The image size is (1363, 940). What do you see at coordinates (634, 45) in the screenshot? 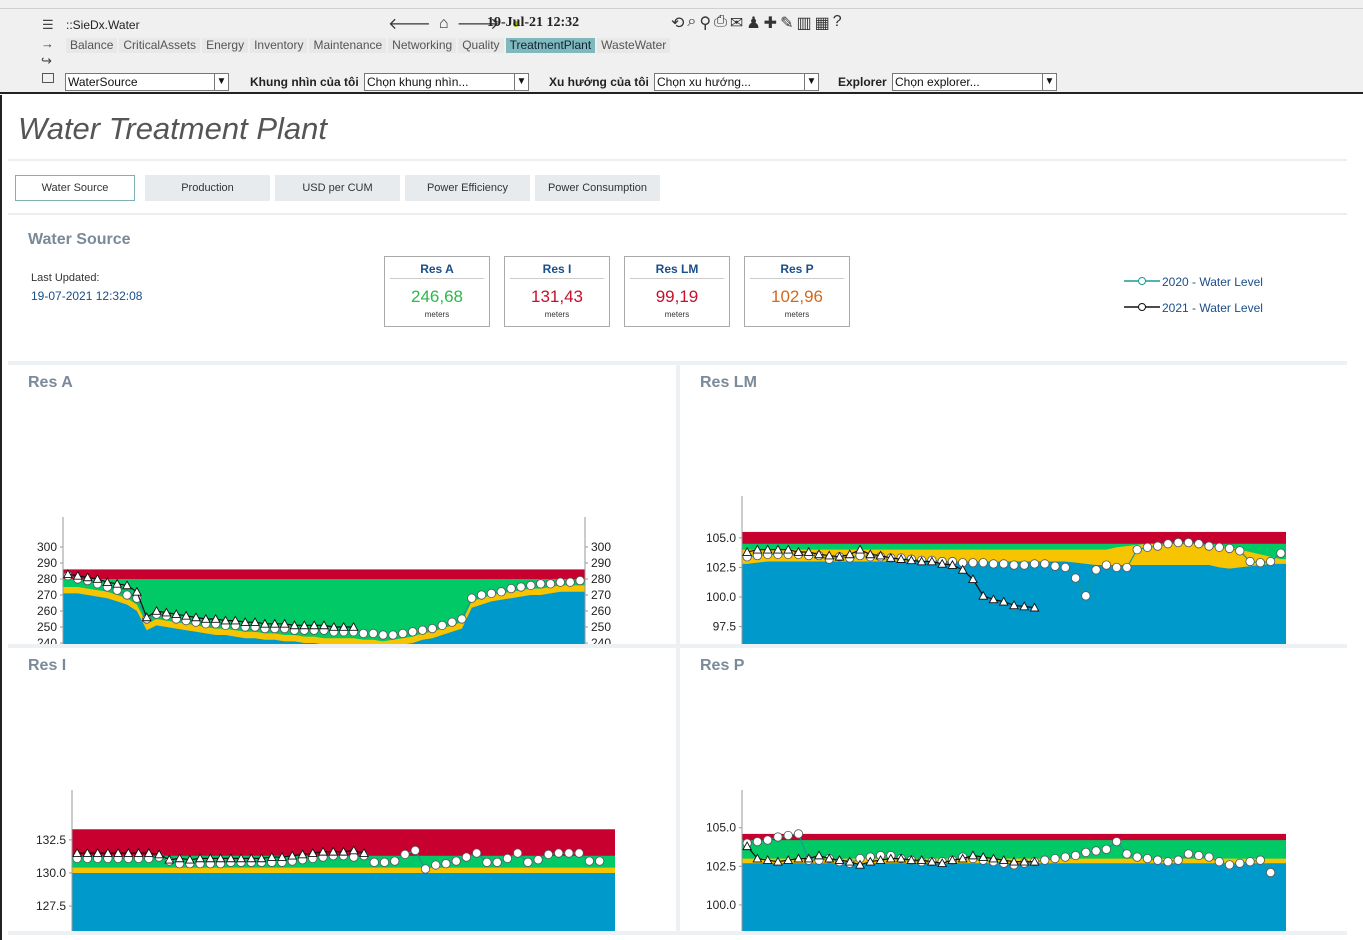
I see `nav-tab-wastewater: WasteWater` at bounding box center [634, 45].